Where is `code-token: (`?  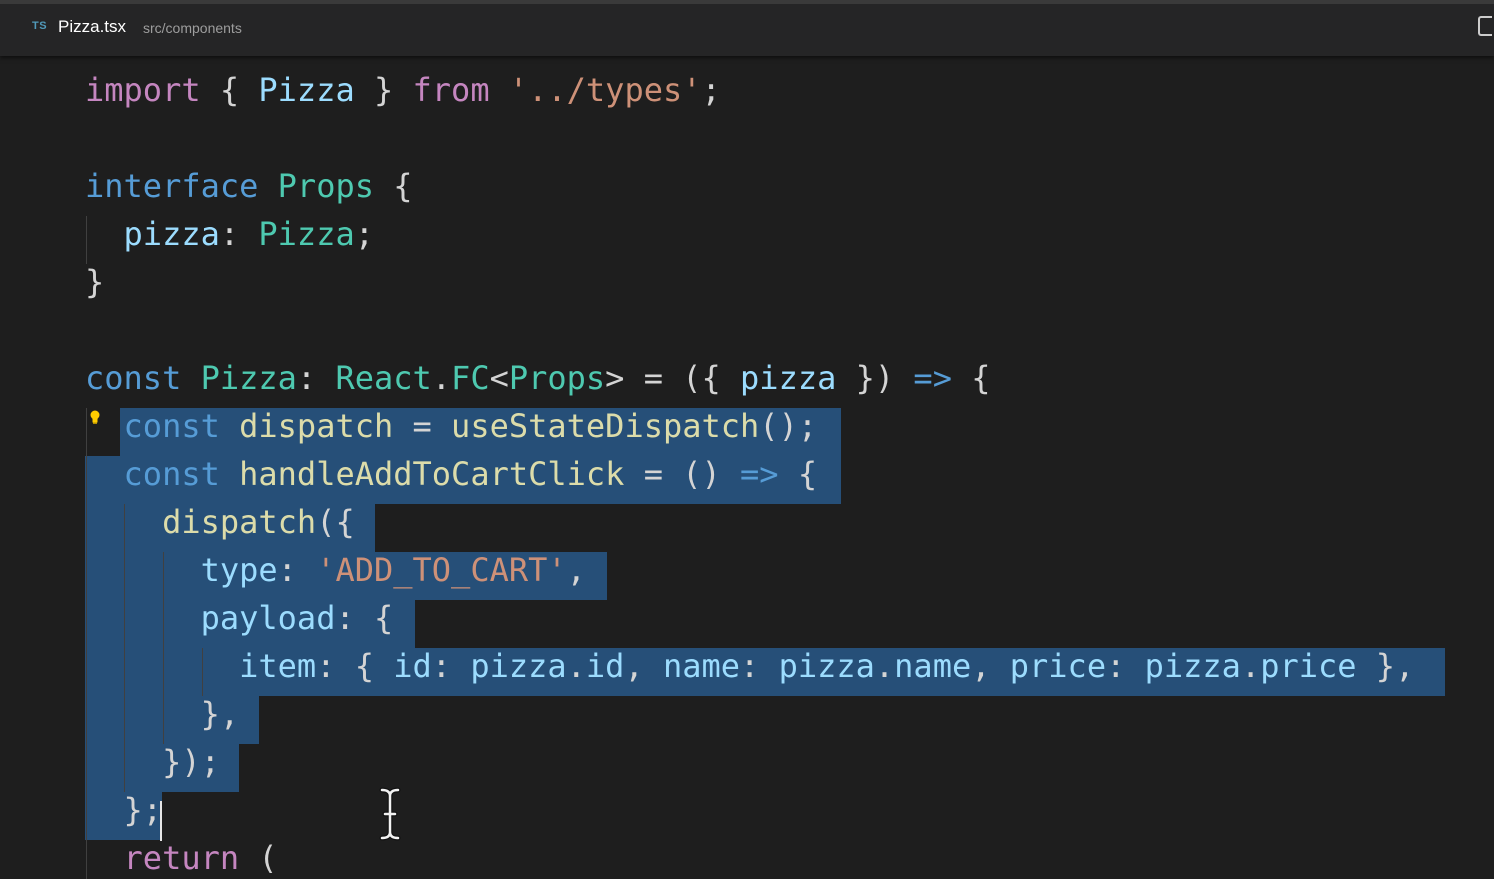
code-token: ( is located at coordinates (258, 858).